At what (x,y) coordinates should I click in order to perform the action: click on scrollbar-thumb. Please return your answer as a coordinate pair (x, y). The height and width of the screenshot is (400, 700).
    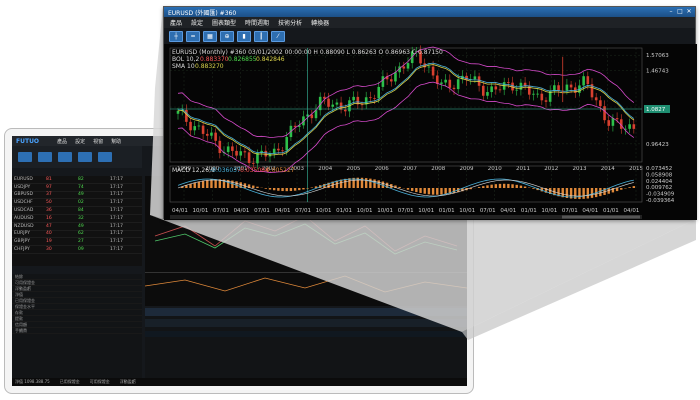
    Looking at the image, I should click on (601, 217).